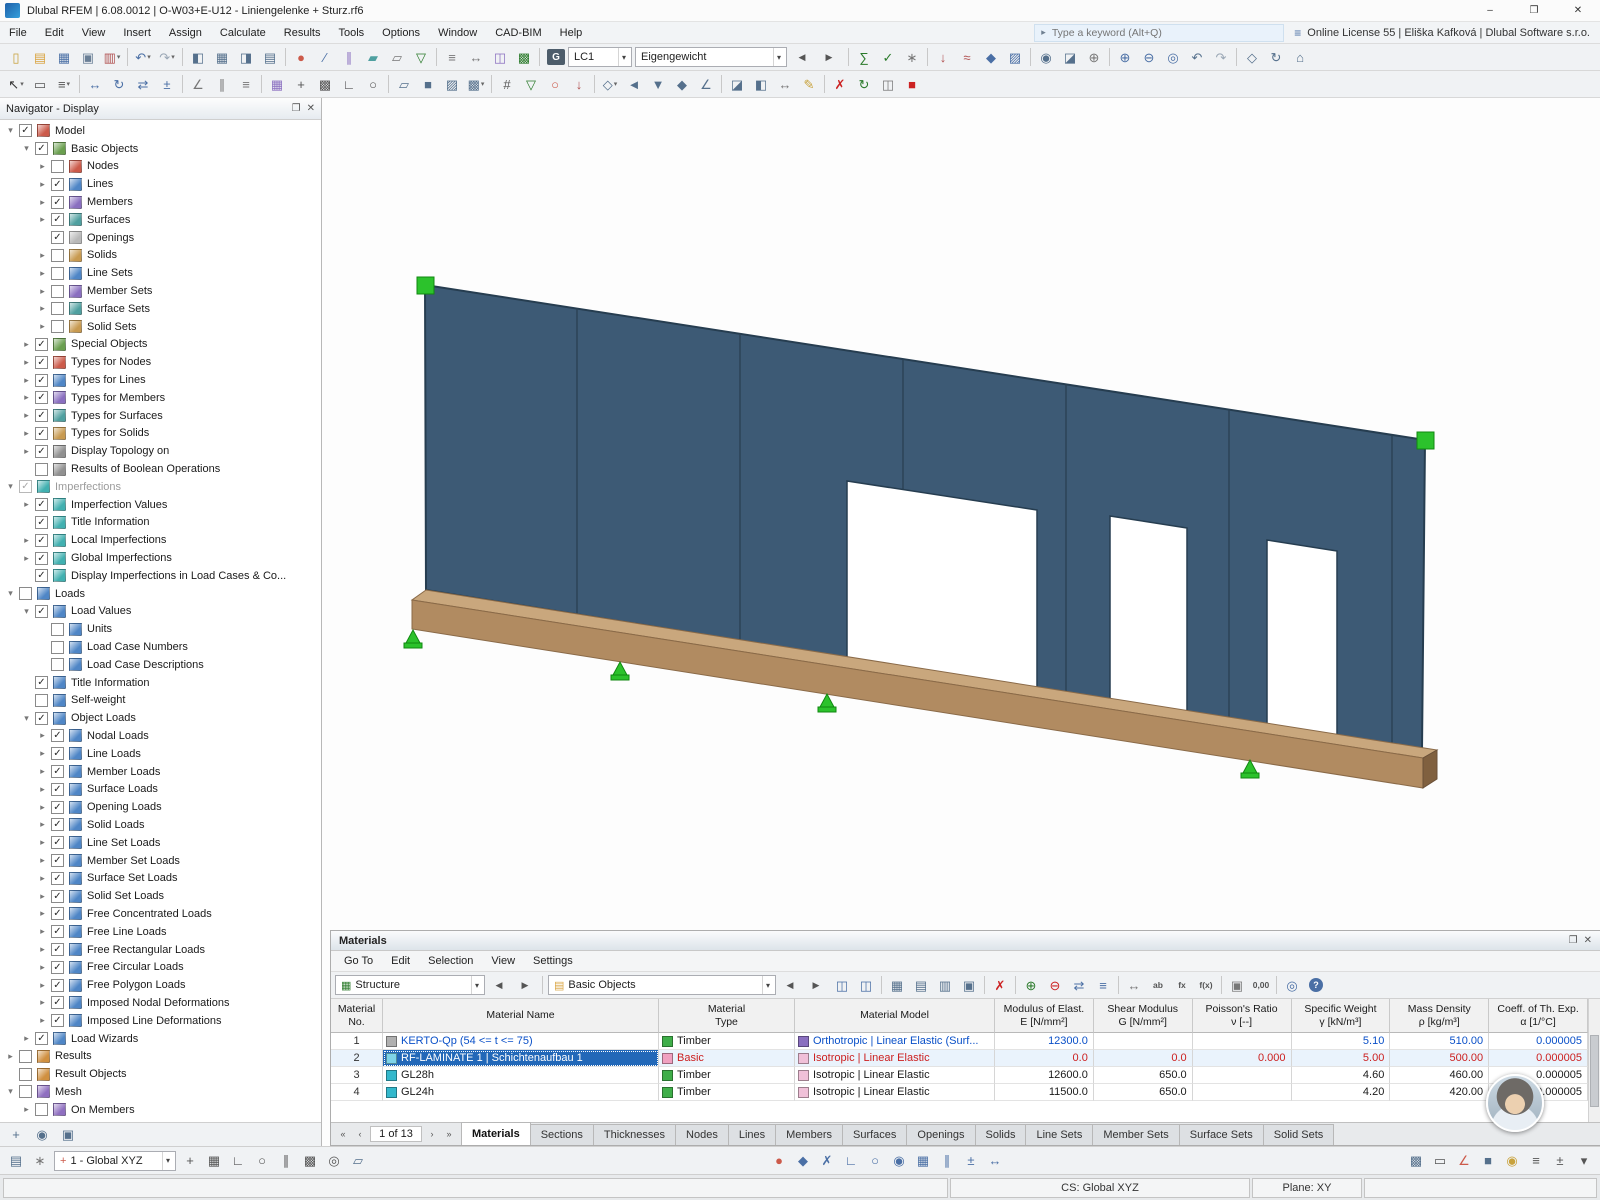 The image size is (1600, 1200). What do you see at coordinates (1440, 1016) in the screenshot?
I see `column-header: Mass Density ρ [kg/m³]` at bounding box center [1440, 1016].